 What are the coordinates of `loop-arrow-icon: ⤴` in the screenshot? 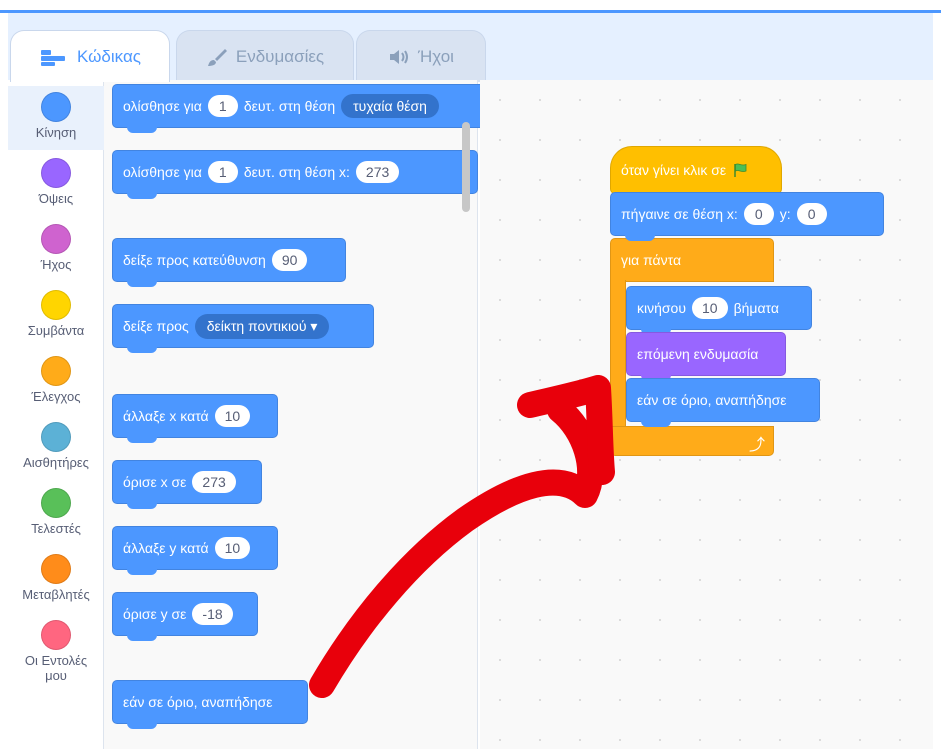 It's located at (757, 445).